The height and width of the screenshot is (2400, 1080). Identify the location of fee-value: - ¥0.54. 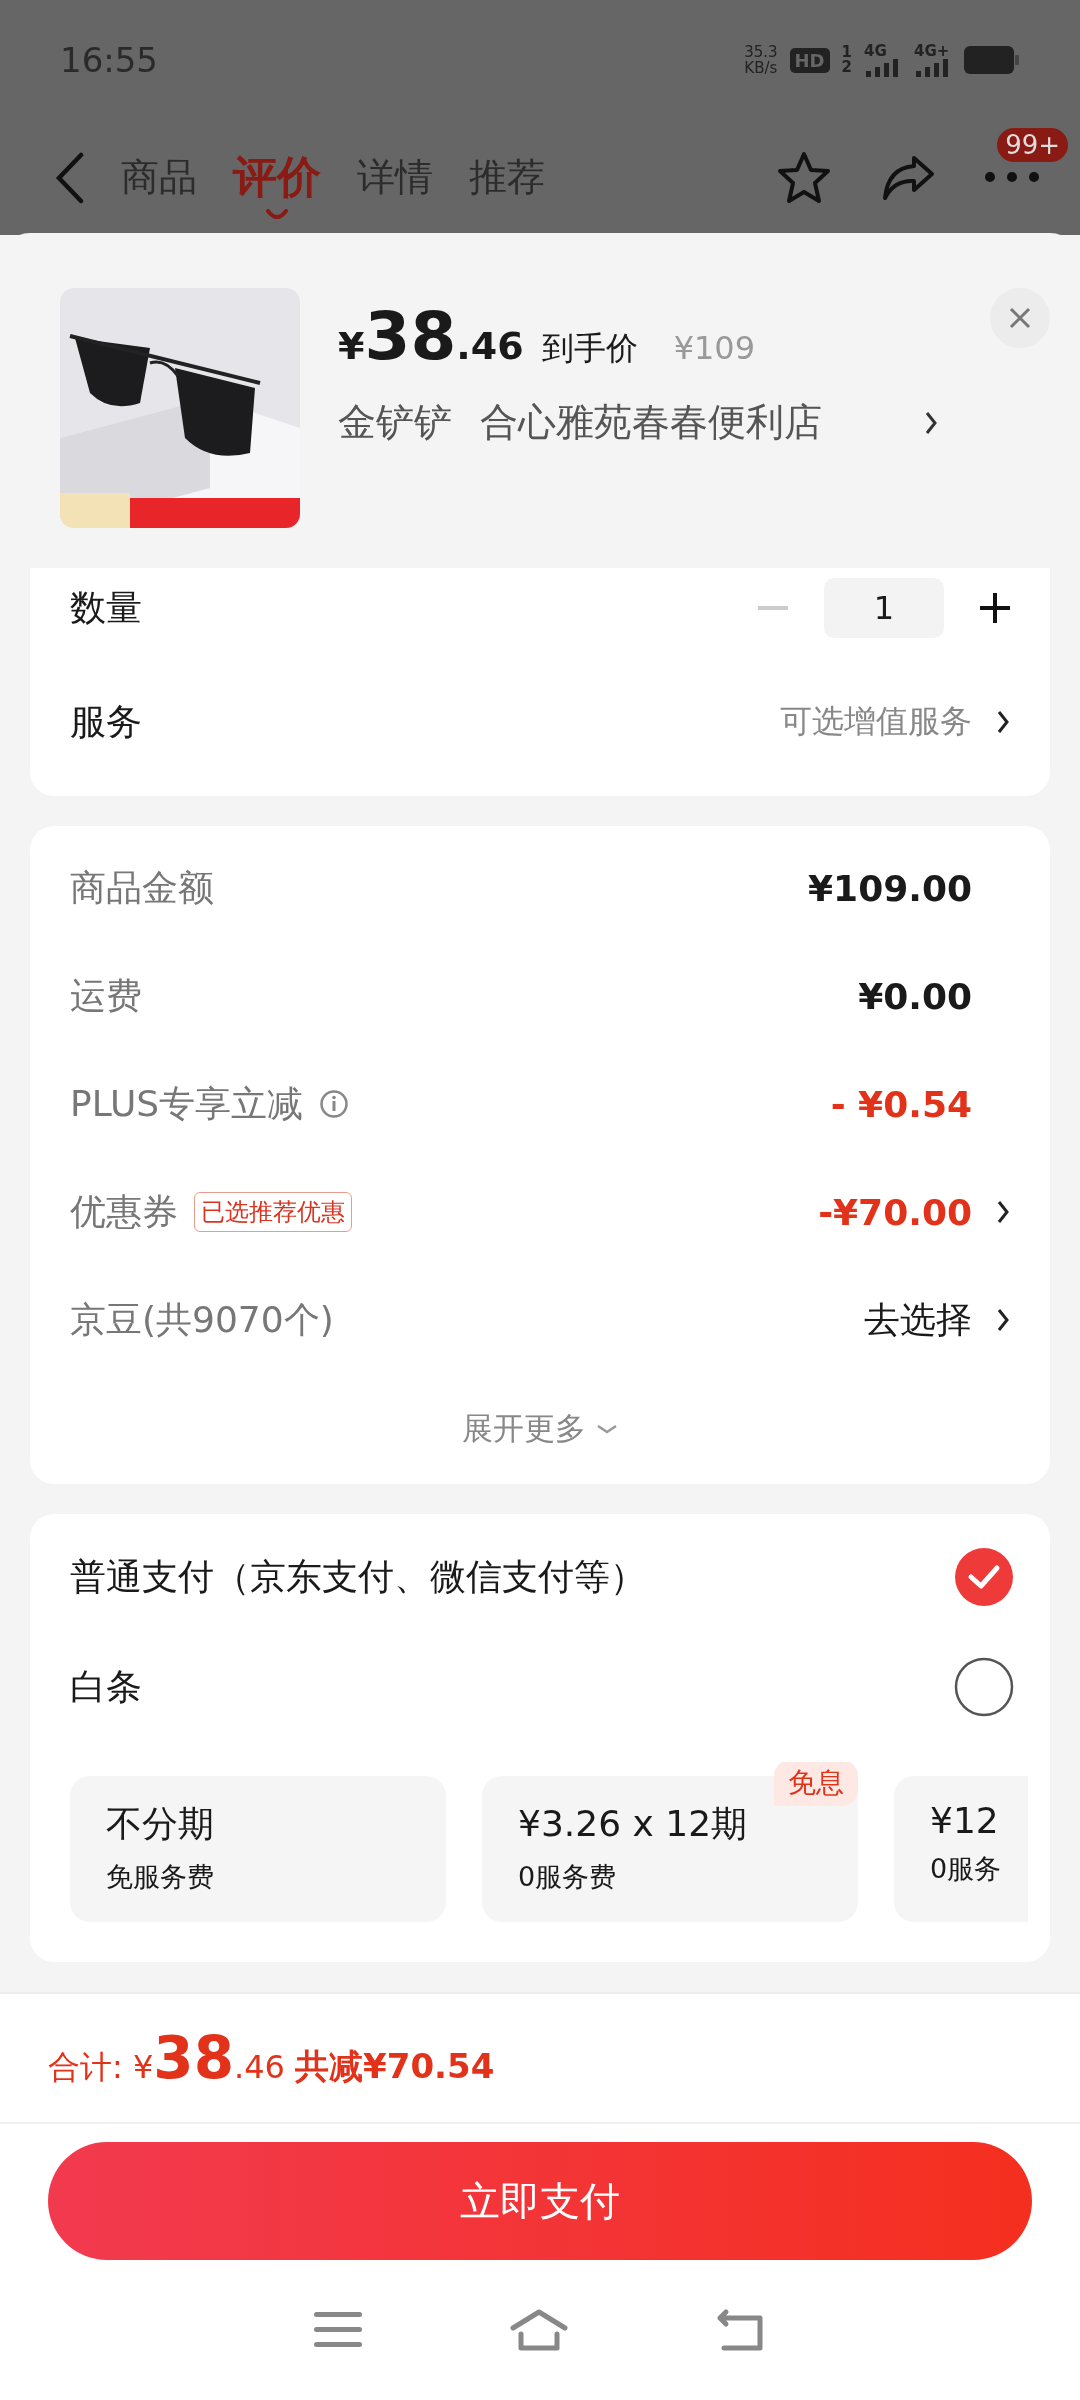
(901, 1104).